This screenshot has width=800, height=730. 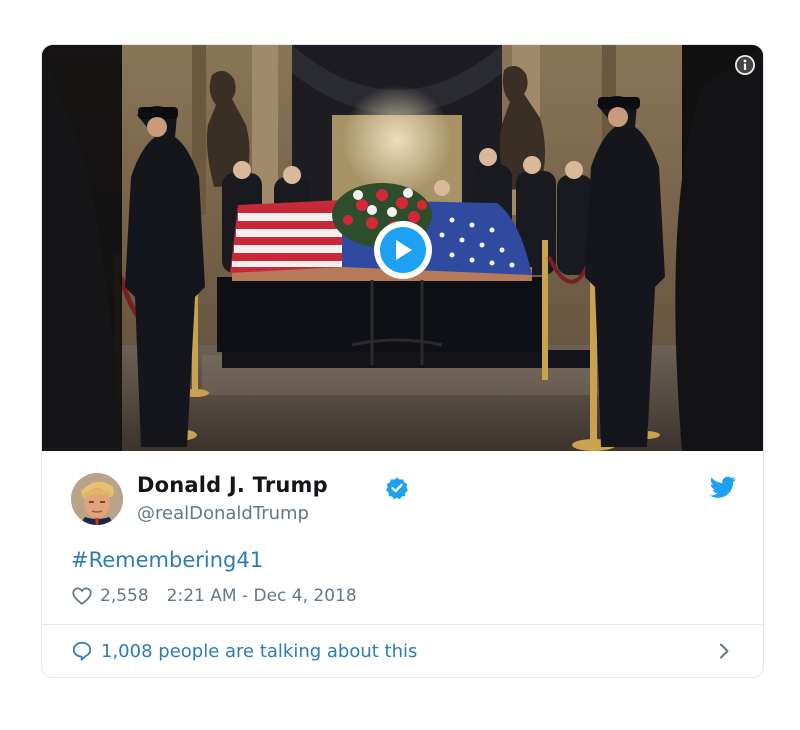 I want to click on tweet-timestamp: 2:21 AM - Dec 4, 2018, so click(x=262, y=596).